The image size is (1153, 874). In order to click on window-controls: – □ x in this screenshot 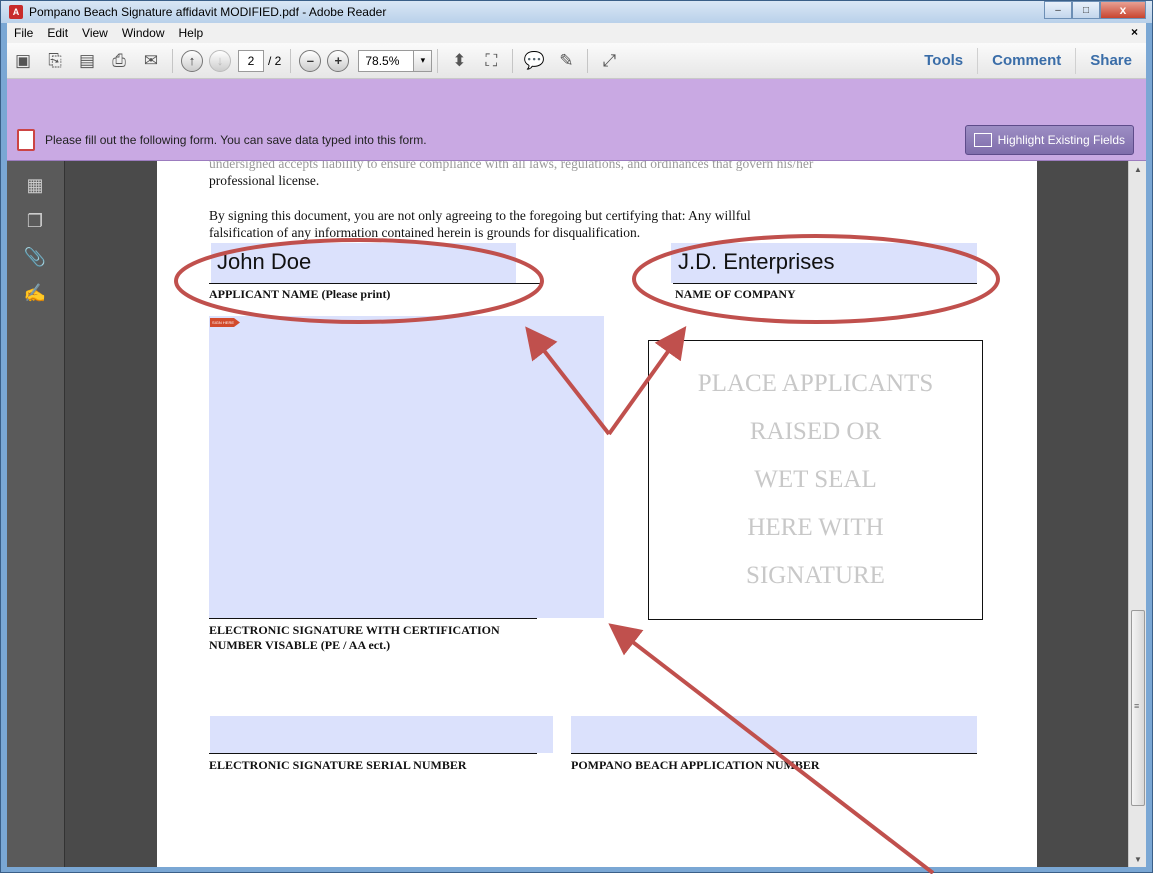, I will do `click(1095, 10)`.